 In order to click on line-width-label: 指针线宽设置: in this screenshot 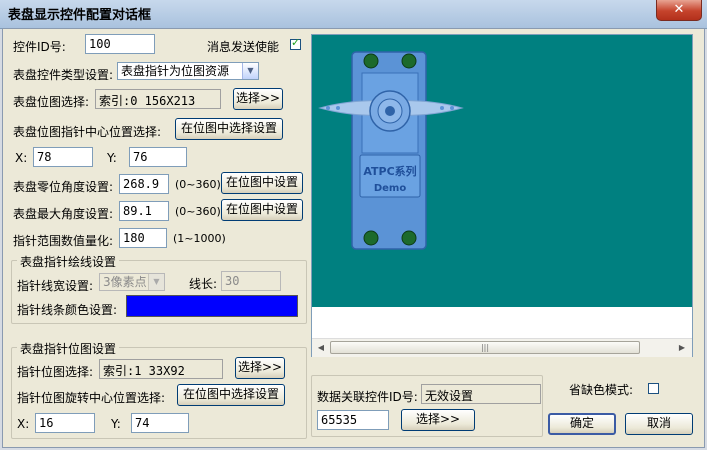, I will do `click(55, 286)`.